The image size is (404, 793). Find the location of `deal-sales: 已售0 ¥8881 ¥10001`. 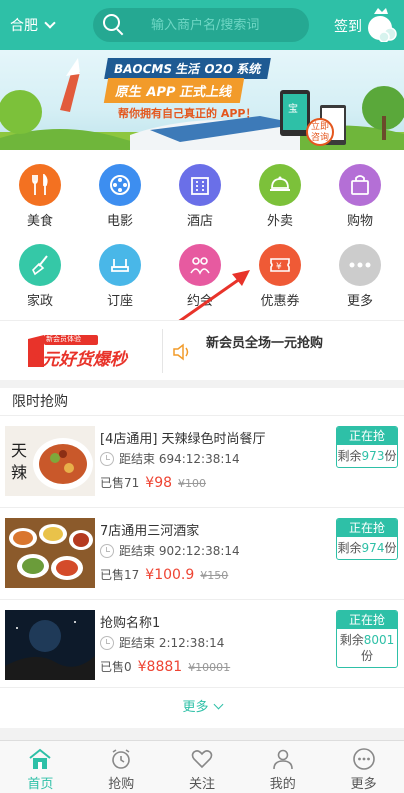

deal-sales: 已售0 ¥8881 ¥10001 is located at coordinates (165, 666).